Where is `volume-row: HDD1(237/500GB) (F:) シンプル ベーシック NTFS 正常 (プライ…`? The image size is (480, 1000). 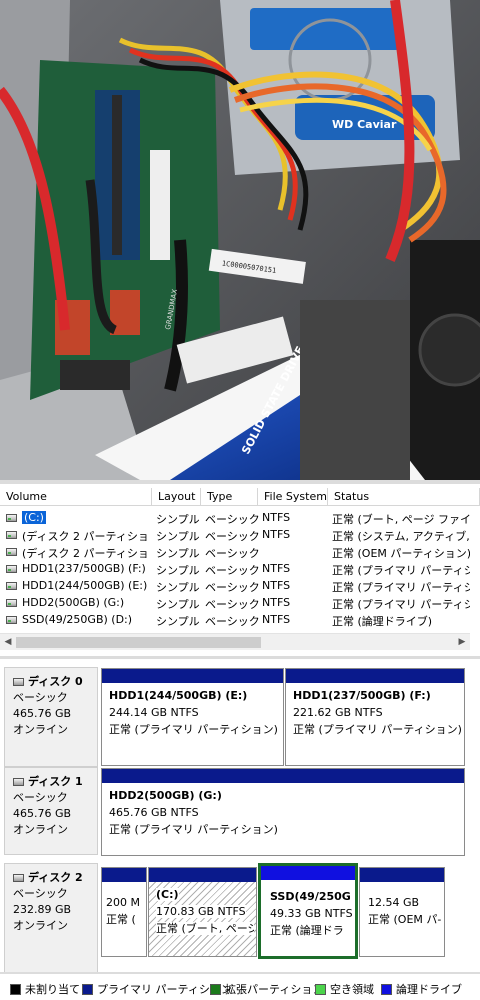
volume-row: HDD1(237/500GB) (F:) シンプル ベーシック NTFS 正常 (プライ… is located at coordinates (240, 569).